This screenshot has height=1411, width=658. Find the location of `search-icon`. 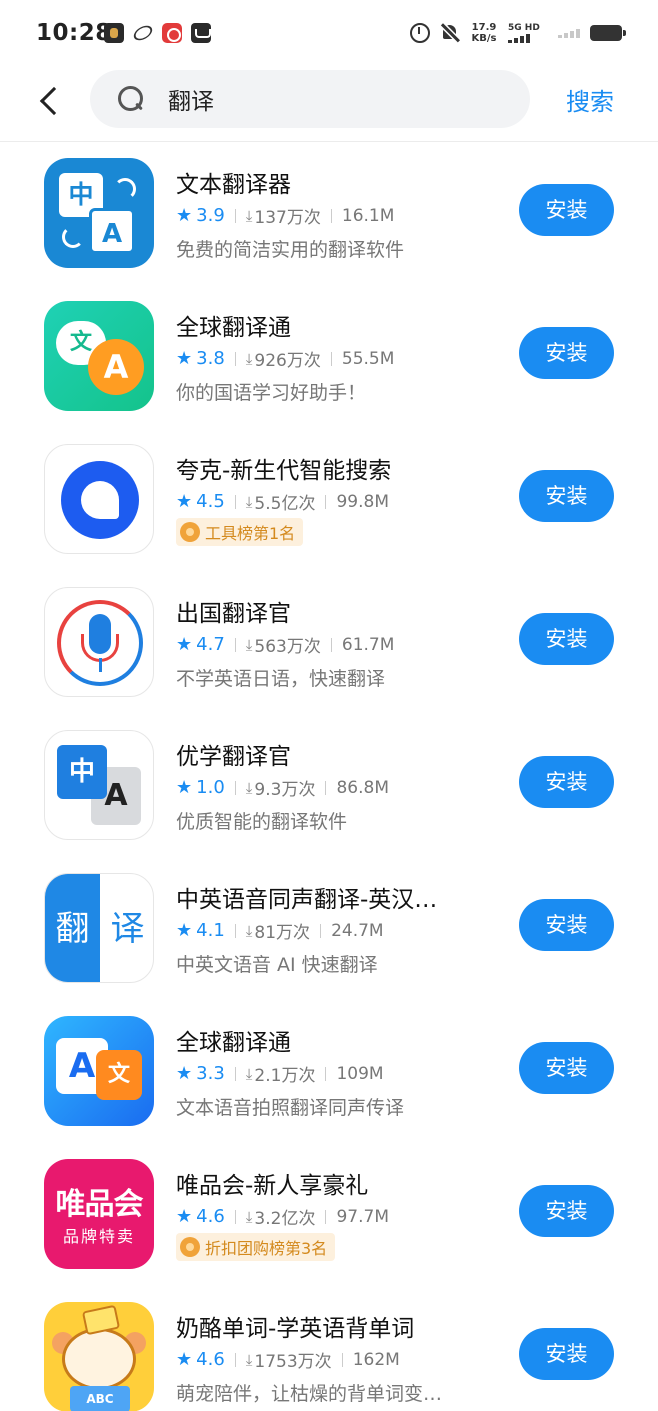

search-icon is located at coordinates (131, 99).